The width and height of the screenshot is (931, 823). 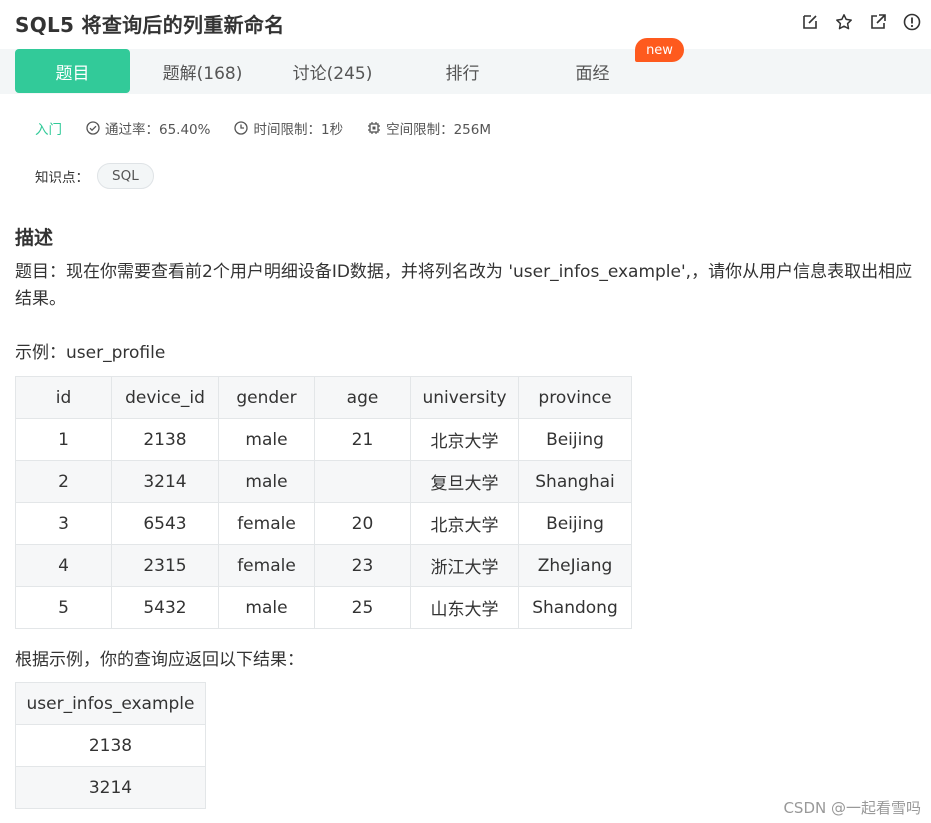 What do you see at coordinates (165, 565) in the screenshot?
I see `table-cell: 2315` at bounding box center [165, 565].